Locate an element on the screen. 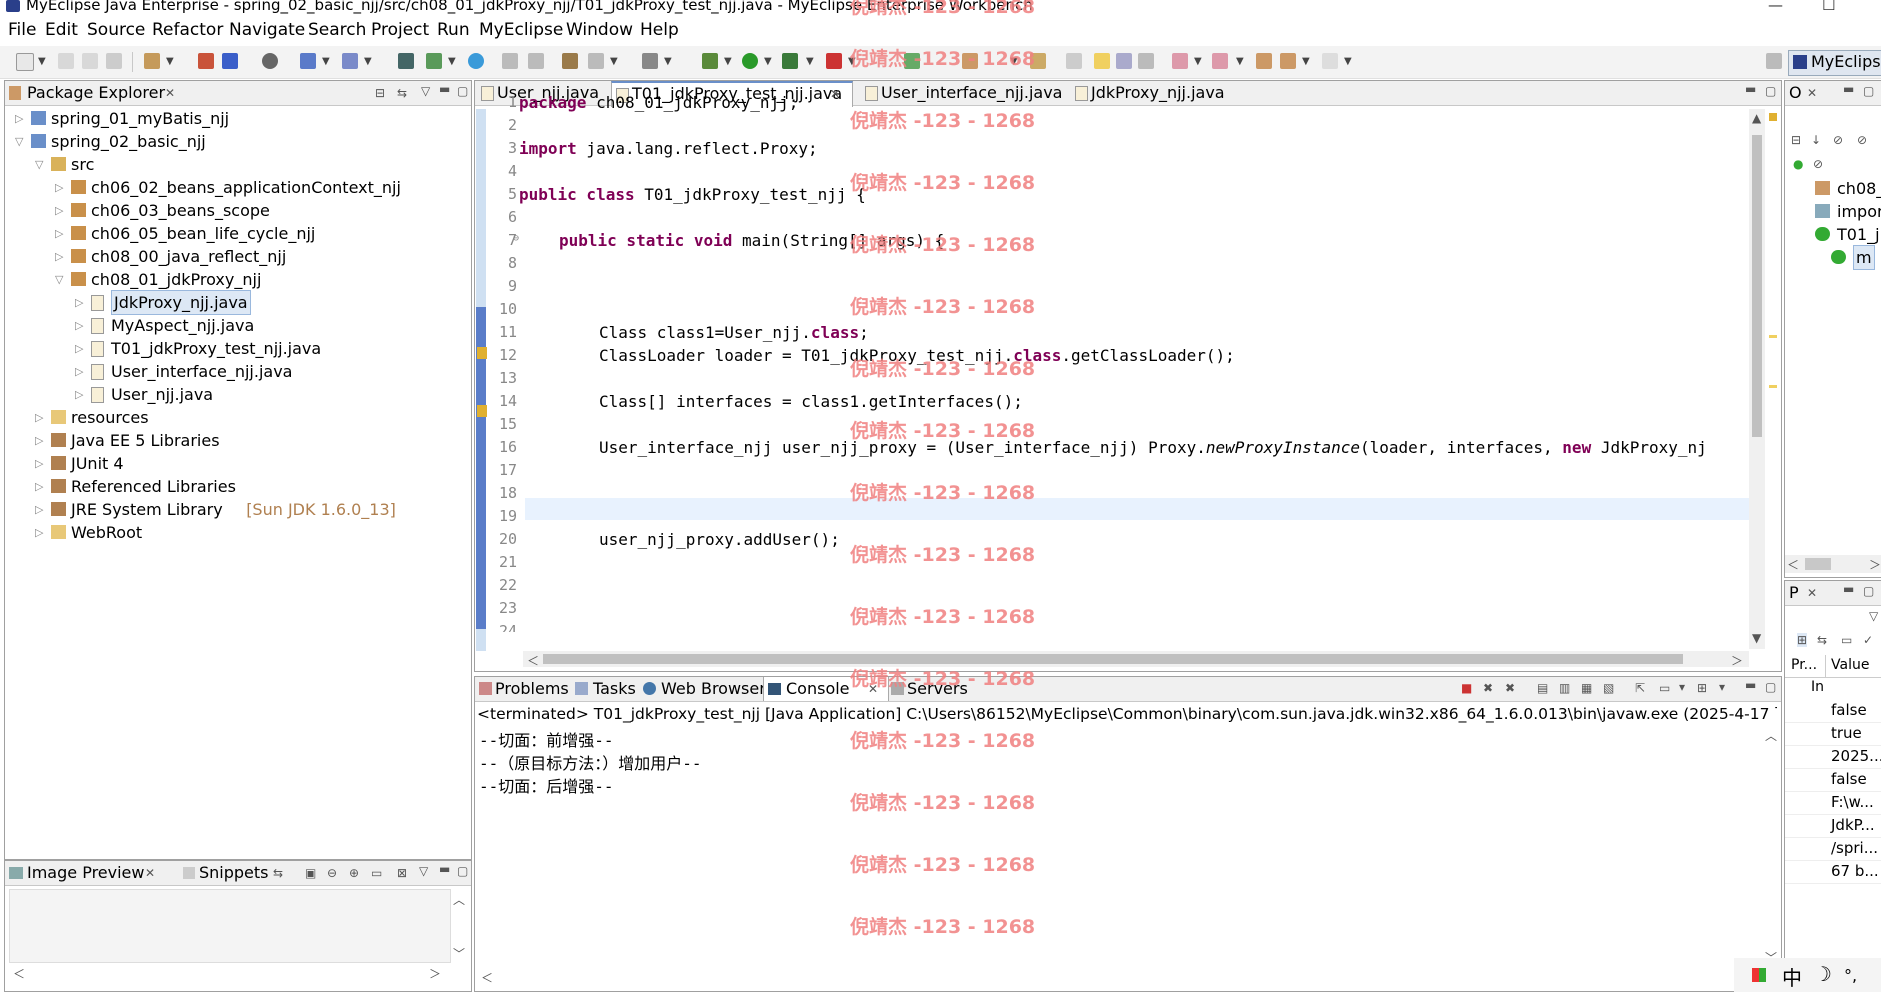  editor-tab-user-interface: User_interface_njj.java is located at coordinates (961, 93).